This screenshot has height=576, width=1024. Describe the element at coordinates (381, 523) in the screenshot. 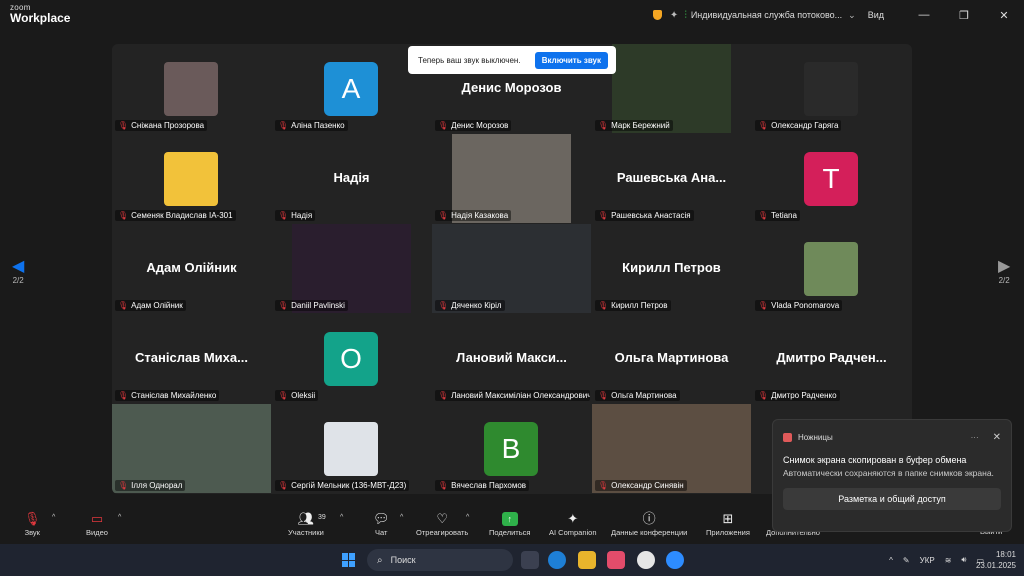

I see `chat-button: 💬︎ Чат` at that location.